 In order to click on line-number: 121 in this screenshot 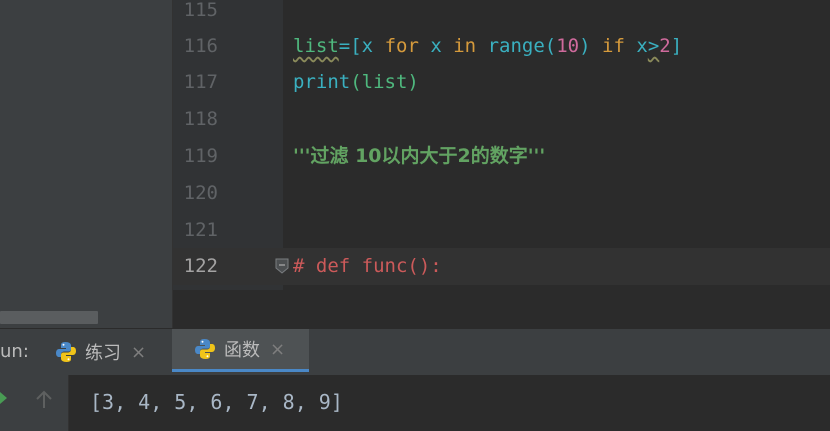, I will do `click(200, 230)`.